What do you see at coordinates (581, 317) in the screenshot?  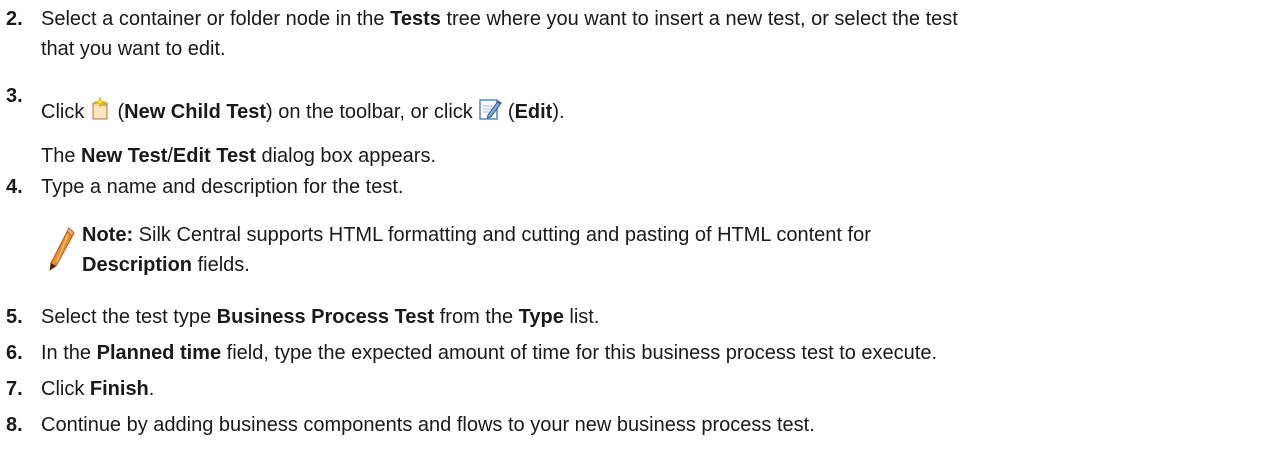 I see `text-run: list.` at bounding box center [581, 317].